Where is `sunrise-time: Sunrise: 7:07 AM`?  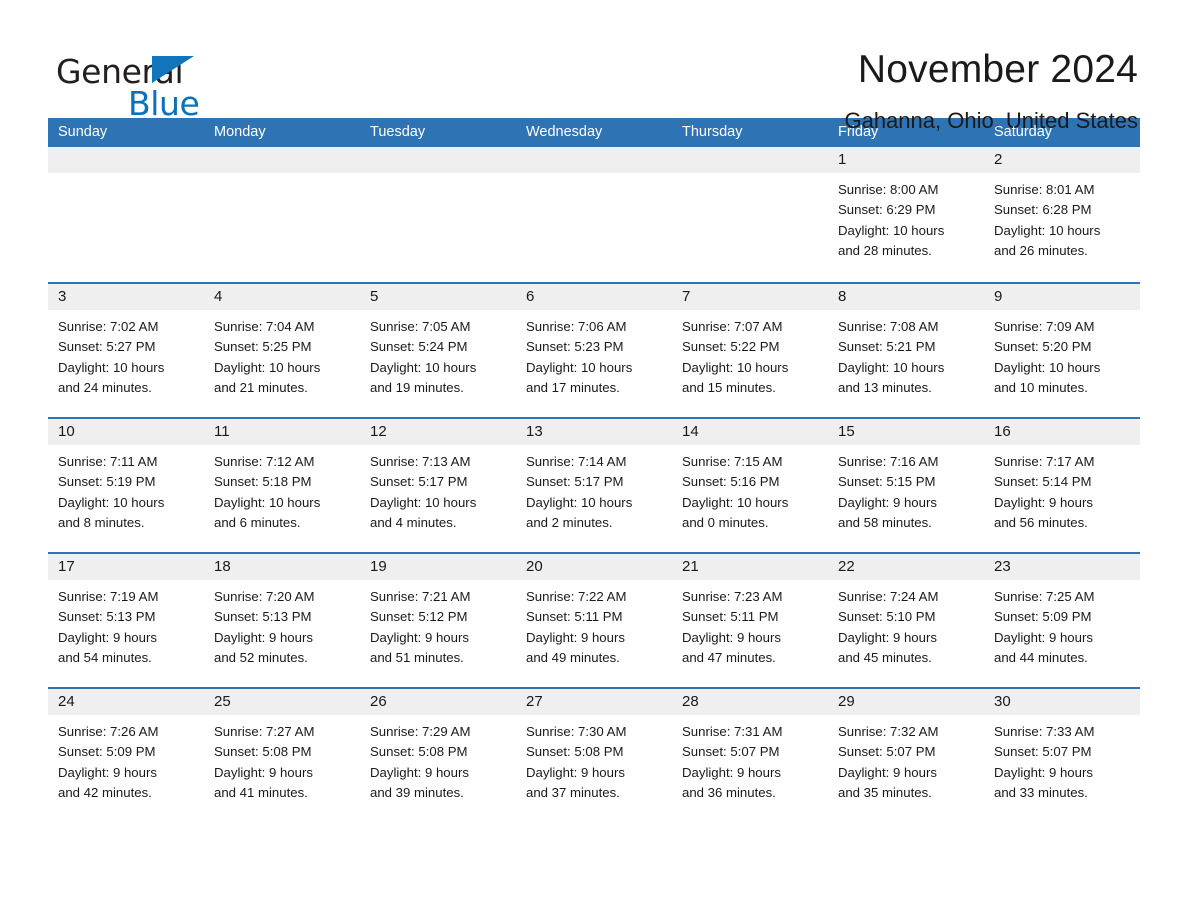 sunrise-time: Sunrise: 7:07 AM is located at coordinates (732, 326).